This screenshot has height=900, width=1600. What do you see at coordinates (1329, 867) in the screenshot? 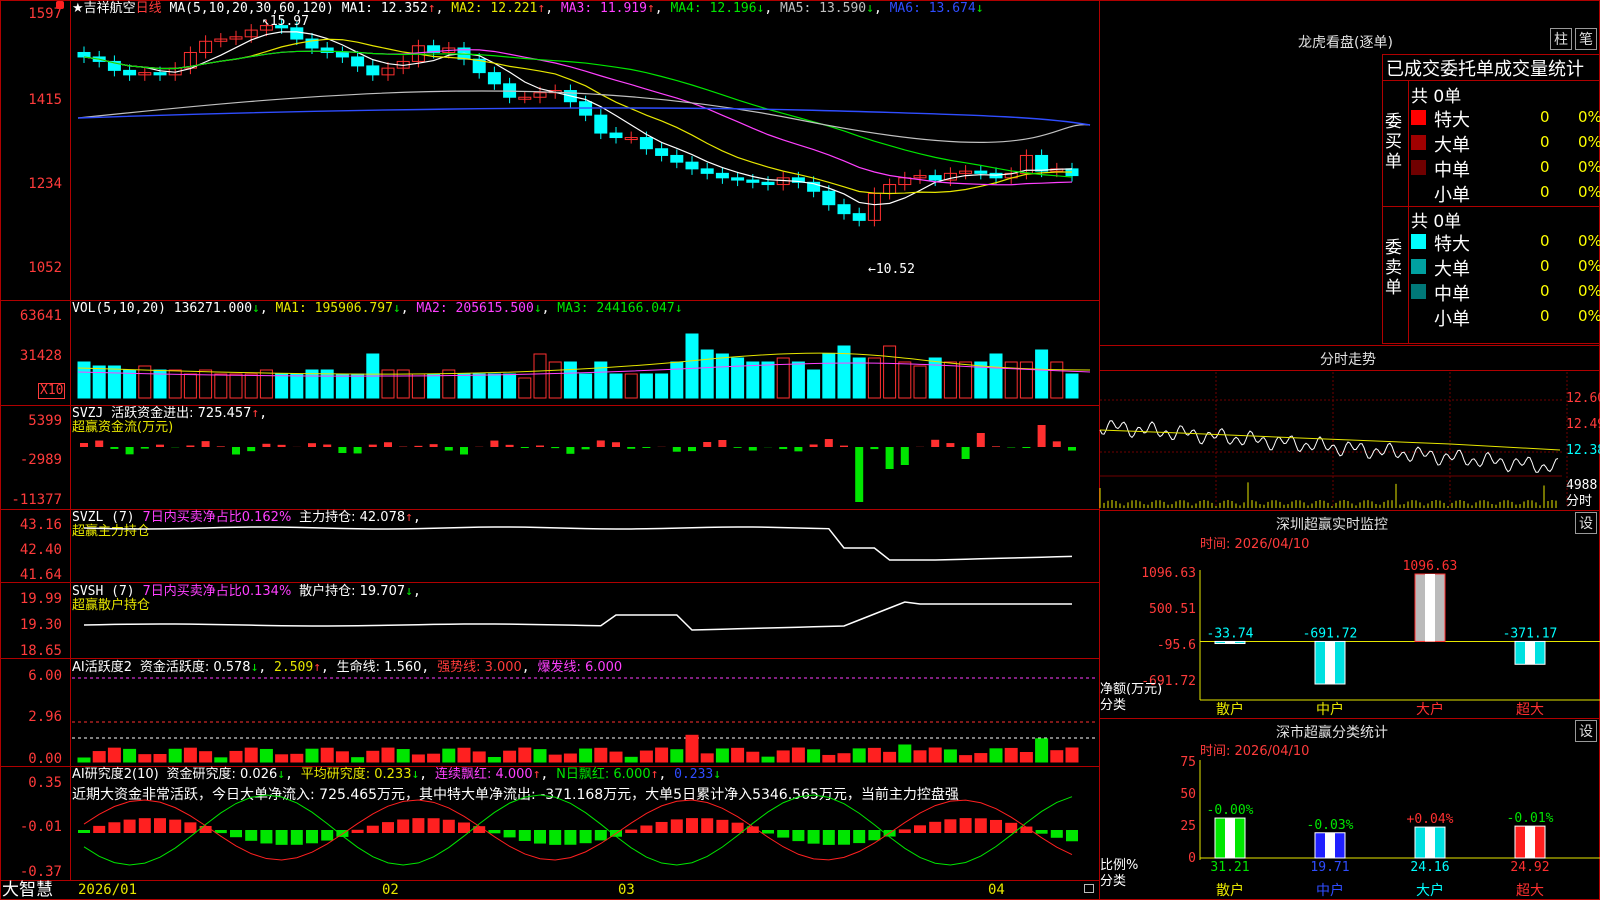
I see `classify-value-label: 19.71` at bounding box center [1329, 867].